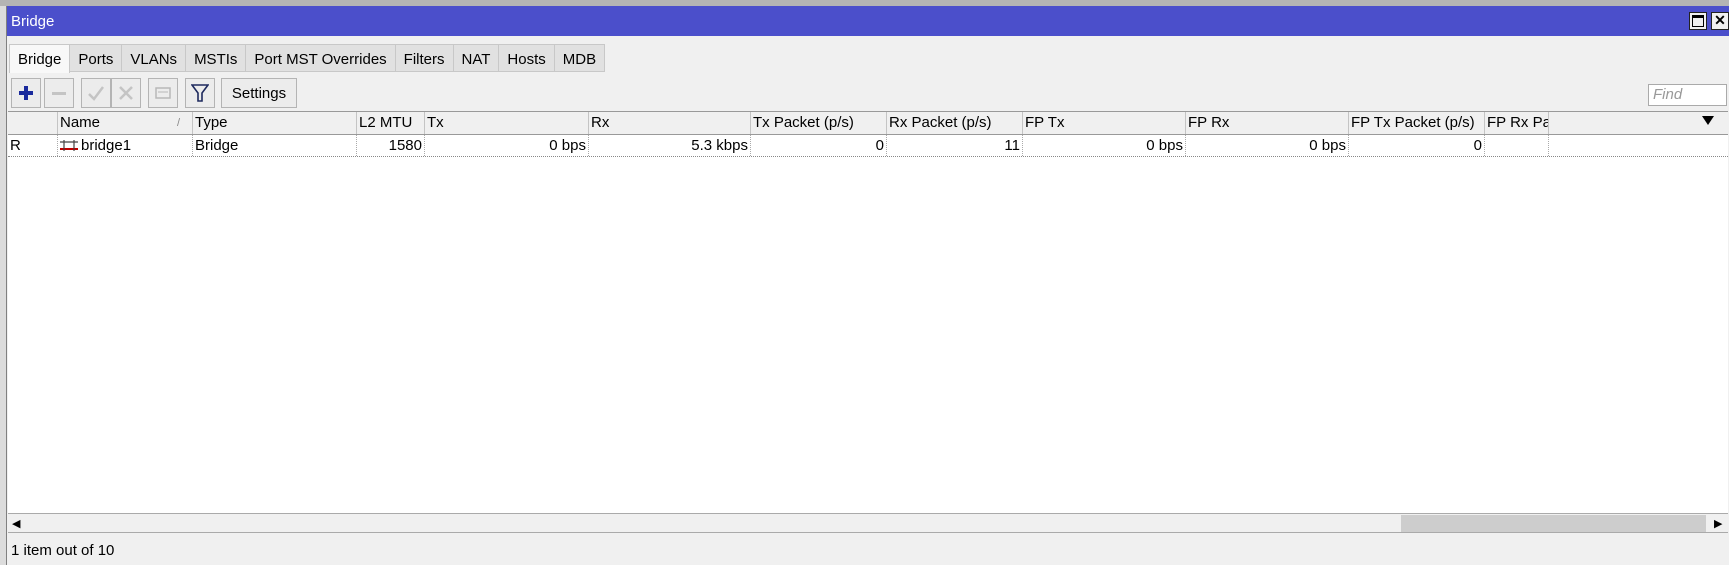 The image size is (1729, 565). I want to click on row-name-cell: bridge1, so click(125, 145).